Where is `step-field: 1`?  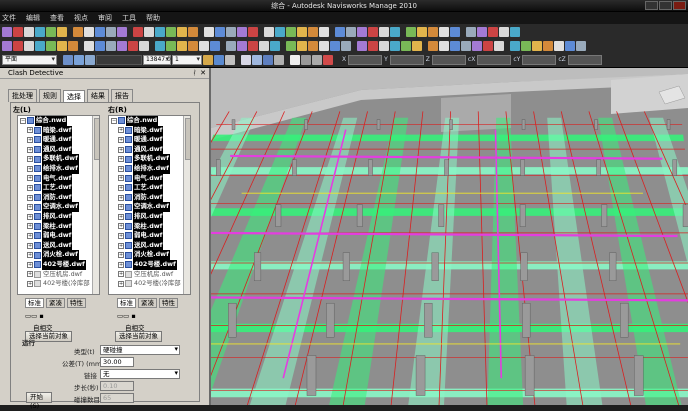
step-field: 1 is located at coordinates (187, 59).